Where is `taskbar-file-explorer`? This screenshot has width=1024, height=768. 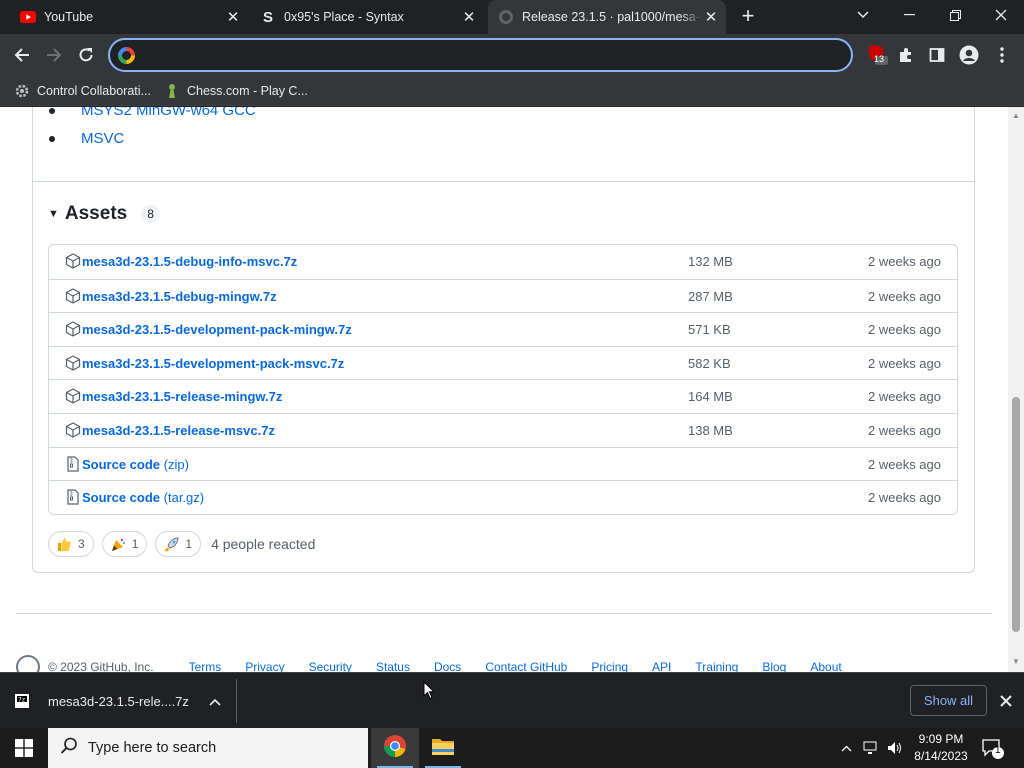 taskbar-file-explorer is located at coordinates (443, 748).